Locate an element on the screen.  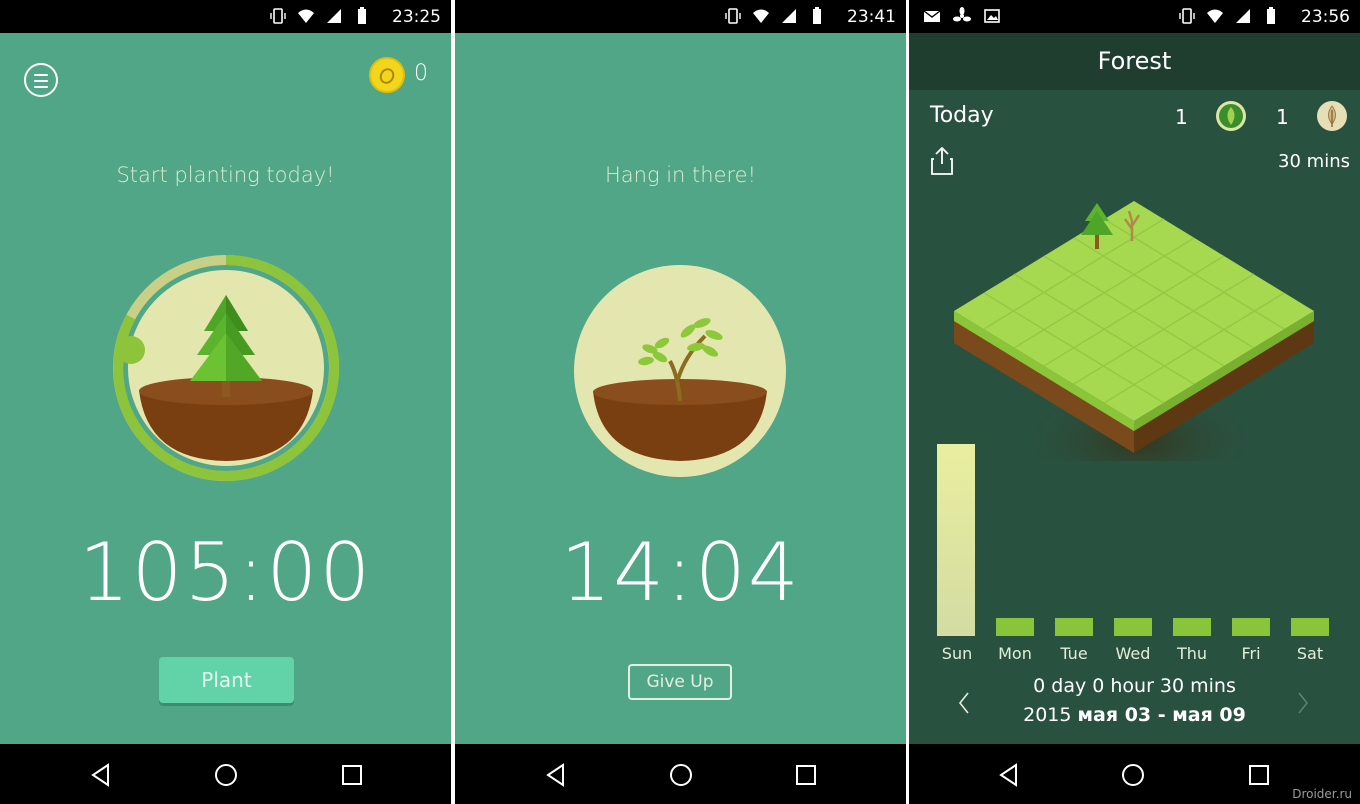
headline: Start planting today! is located at coordinates (225, 175).